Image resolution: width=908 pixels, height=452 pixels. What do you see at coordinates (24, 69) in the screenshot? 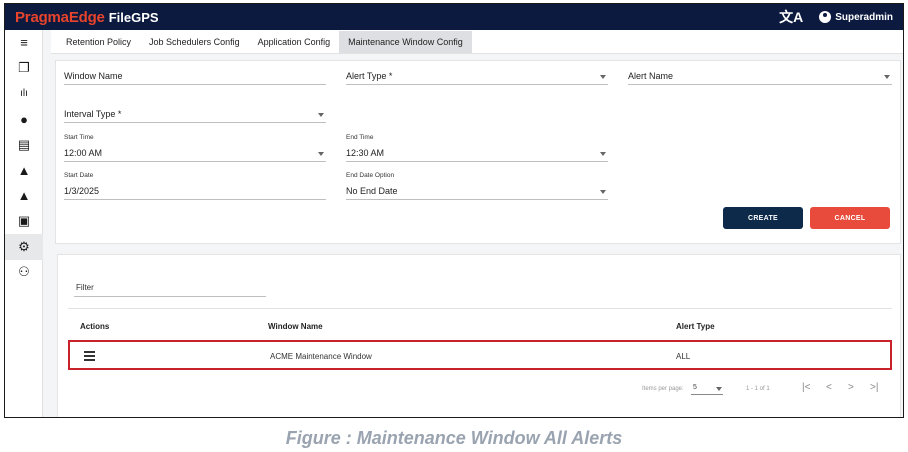
I see `files-icon: ❐` at bounding box center [24, 69].